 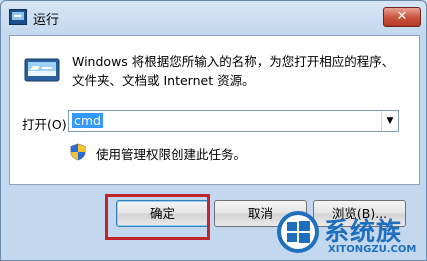 I want to click on highlight-box, so click(x=157, y=217).